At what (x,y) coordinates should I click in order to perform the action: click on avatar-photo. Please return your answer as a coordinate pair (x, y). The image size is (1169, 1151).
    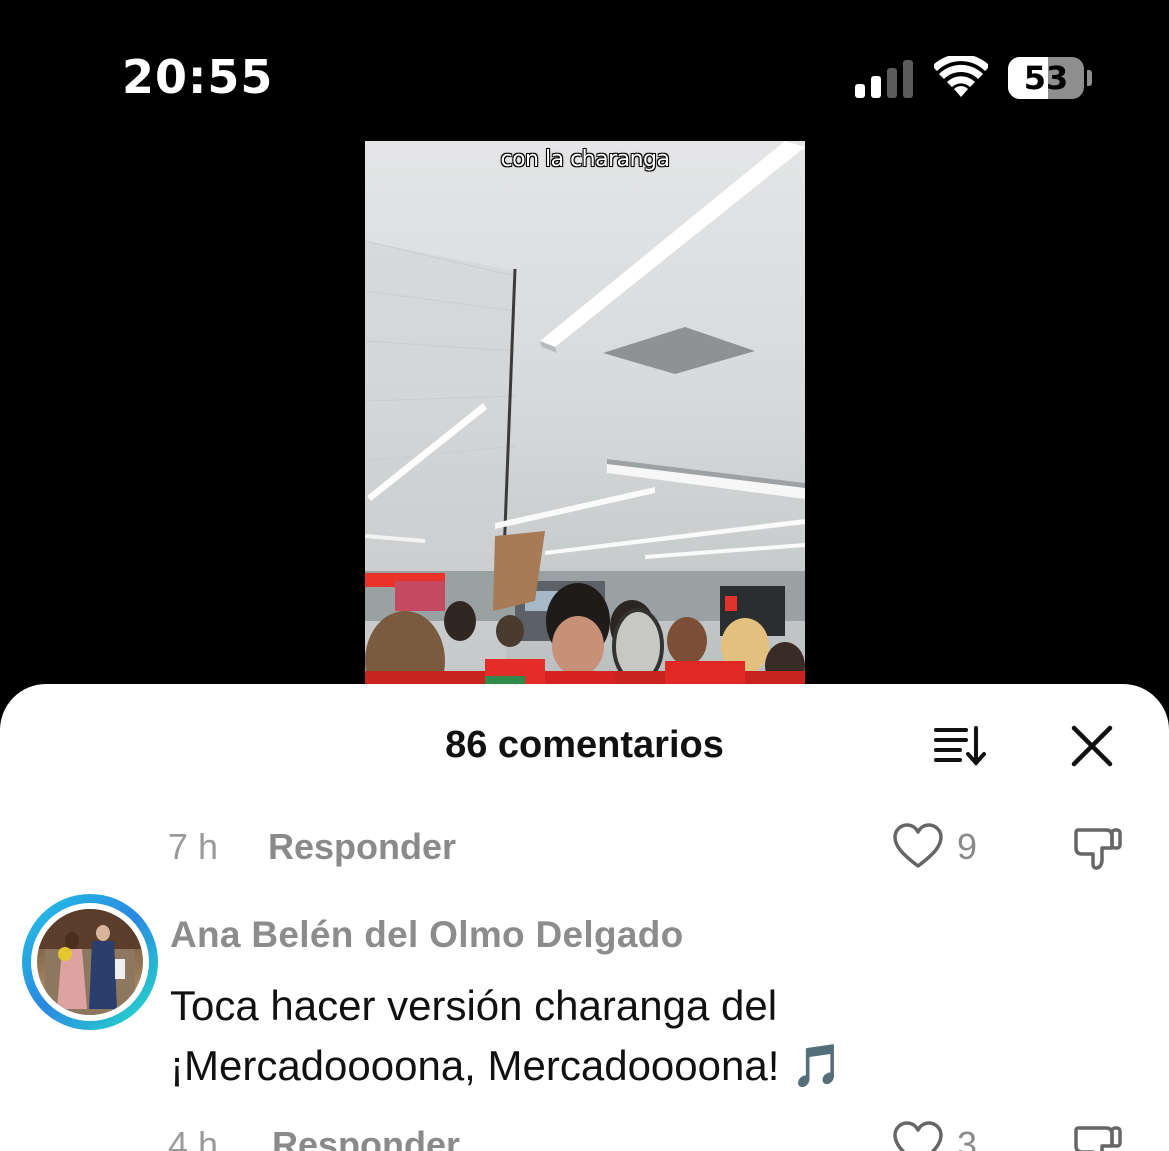
    Looking at the image, I should click on (90, 962).